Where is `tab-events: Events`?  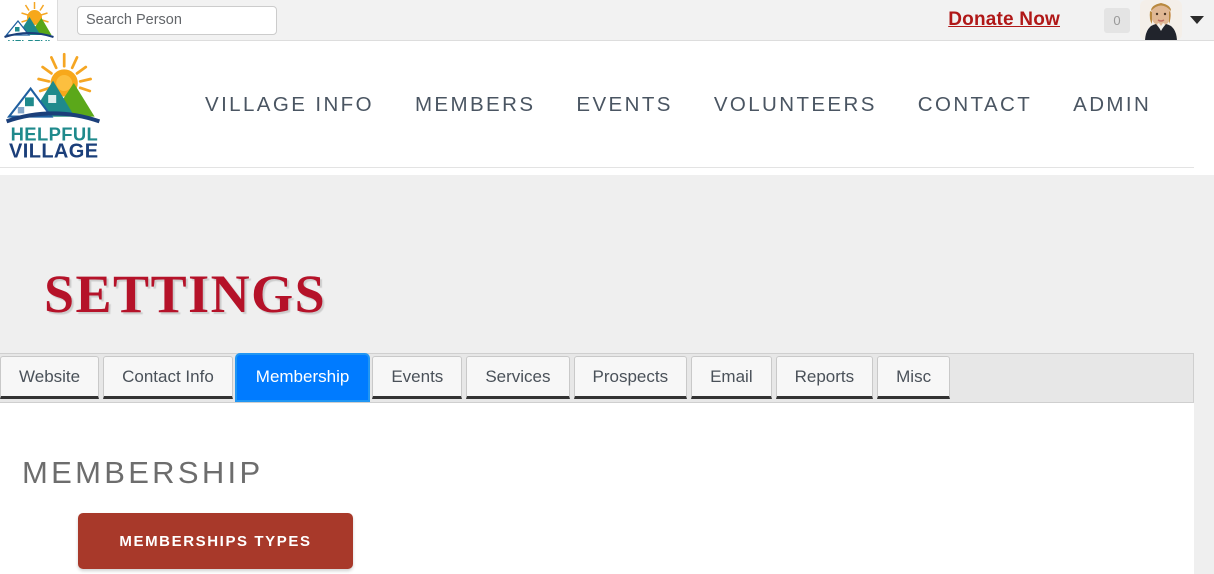
tab-events: Events is located at coordinates (417, 377).